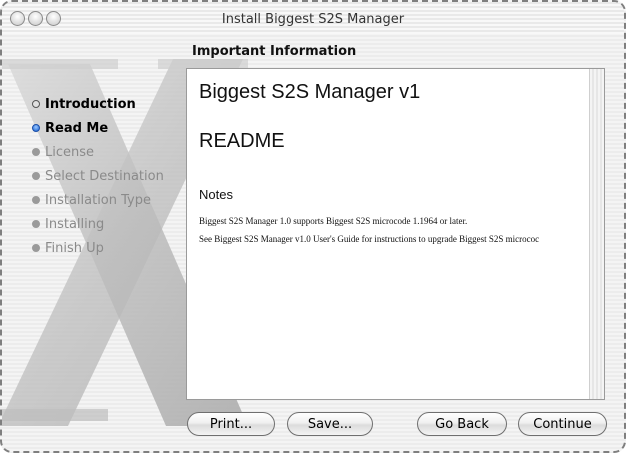 This screenshot has height=453, width=626. Describe the element at coordinates (77, 128) in the screenshot. I see `step-label: Read Me` at that location.